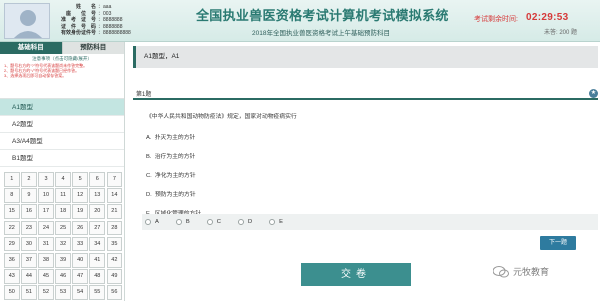  I want to click on question-number-cell: 30, so click(29, 244).